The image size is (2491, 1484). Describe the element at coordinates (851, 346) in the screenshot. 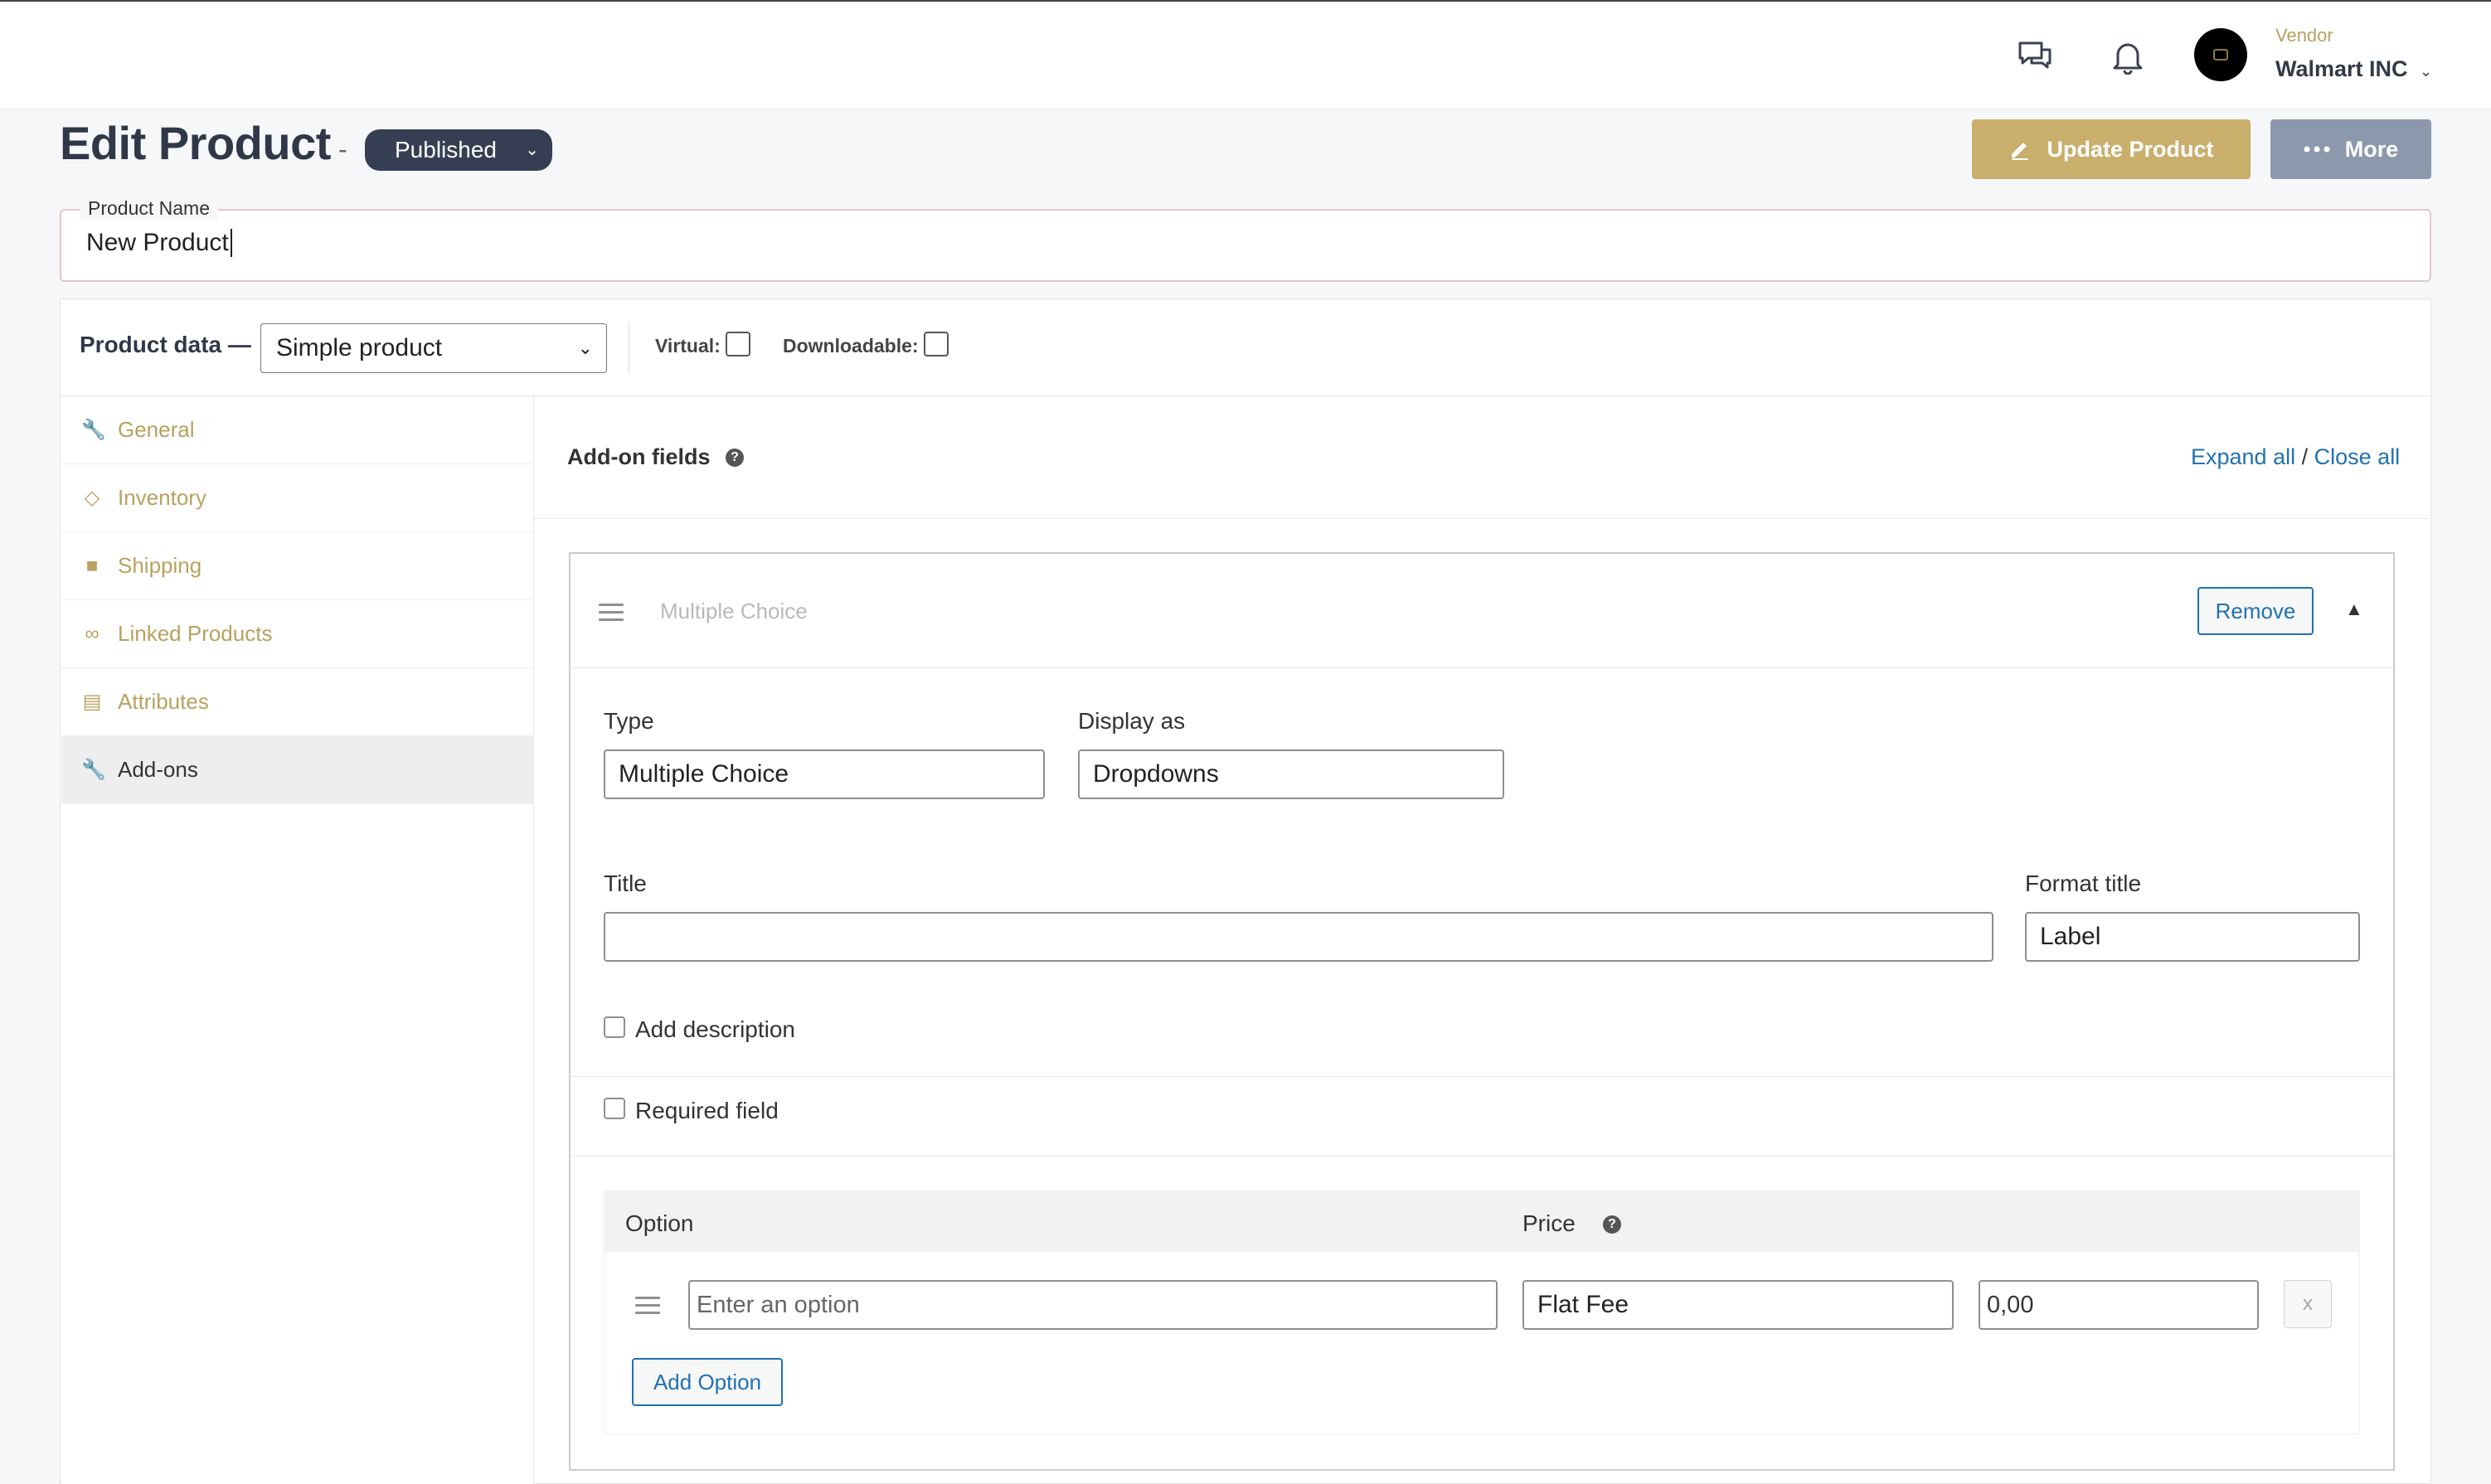

I see `downloadable-label: Downloadable:` at that location.